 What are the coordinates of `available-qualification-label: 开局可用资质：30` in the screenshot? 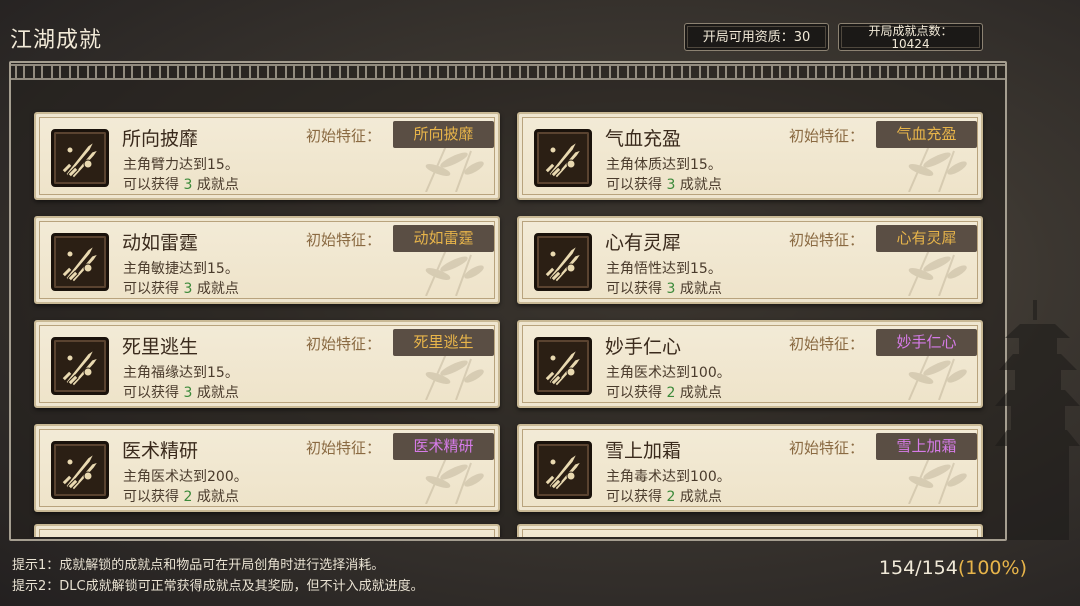 It's located at (756, 37).